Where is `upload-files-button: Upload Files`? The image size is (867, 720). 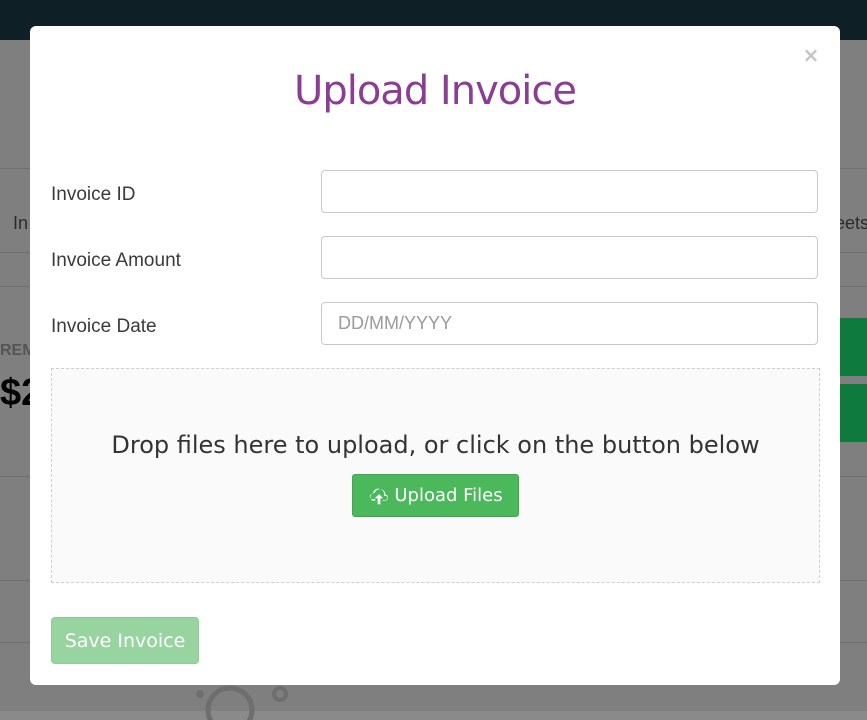
upload-files-button: Upload Files is located at coordinates (435, 495).